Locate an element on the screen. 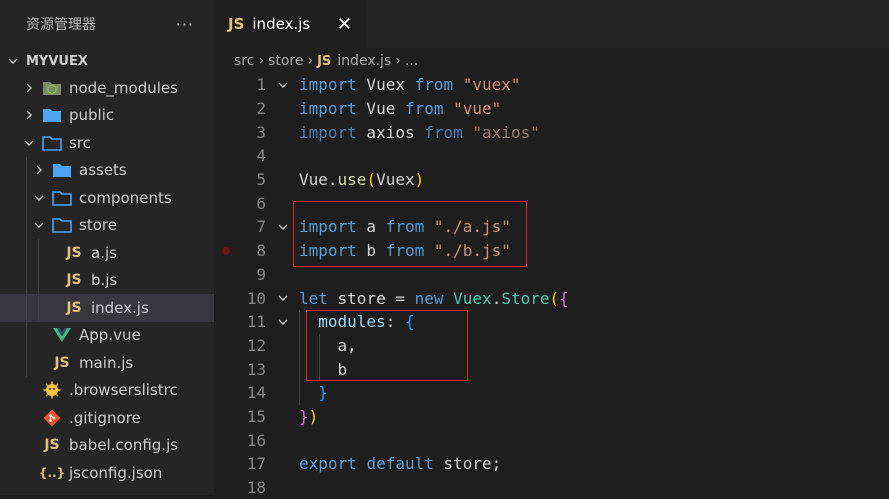 This screenshot has width=889, height=499. code-line: 12 a, is located at coordinates (551, 345).